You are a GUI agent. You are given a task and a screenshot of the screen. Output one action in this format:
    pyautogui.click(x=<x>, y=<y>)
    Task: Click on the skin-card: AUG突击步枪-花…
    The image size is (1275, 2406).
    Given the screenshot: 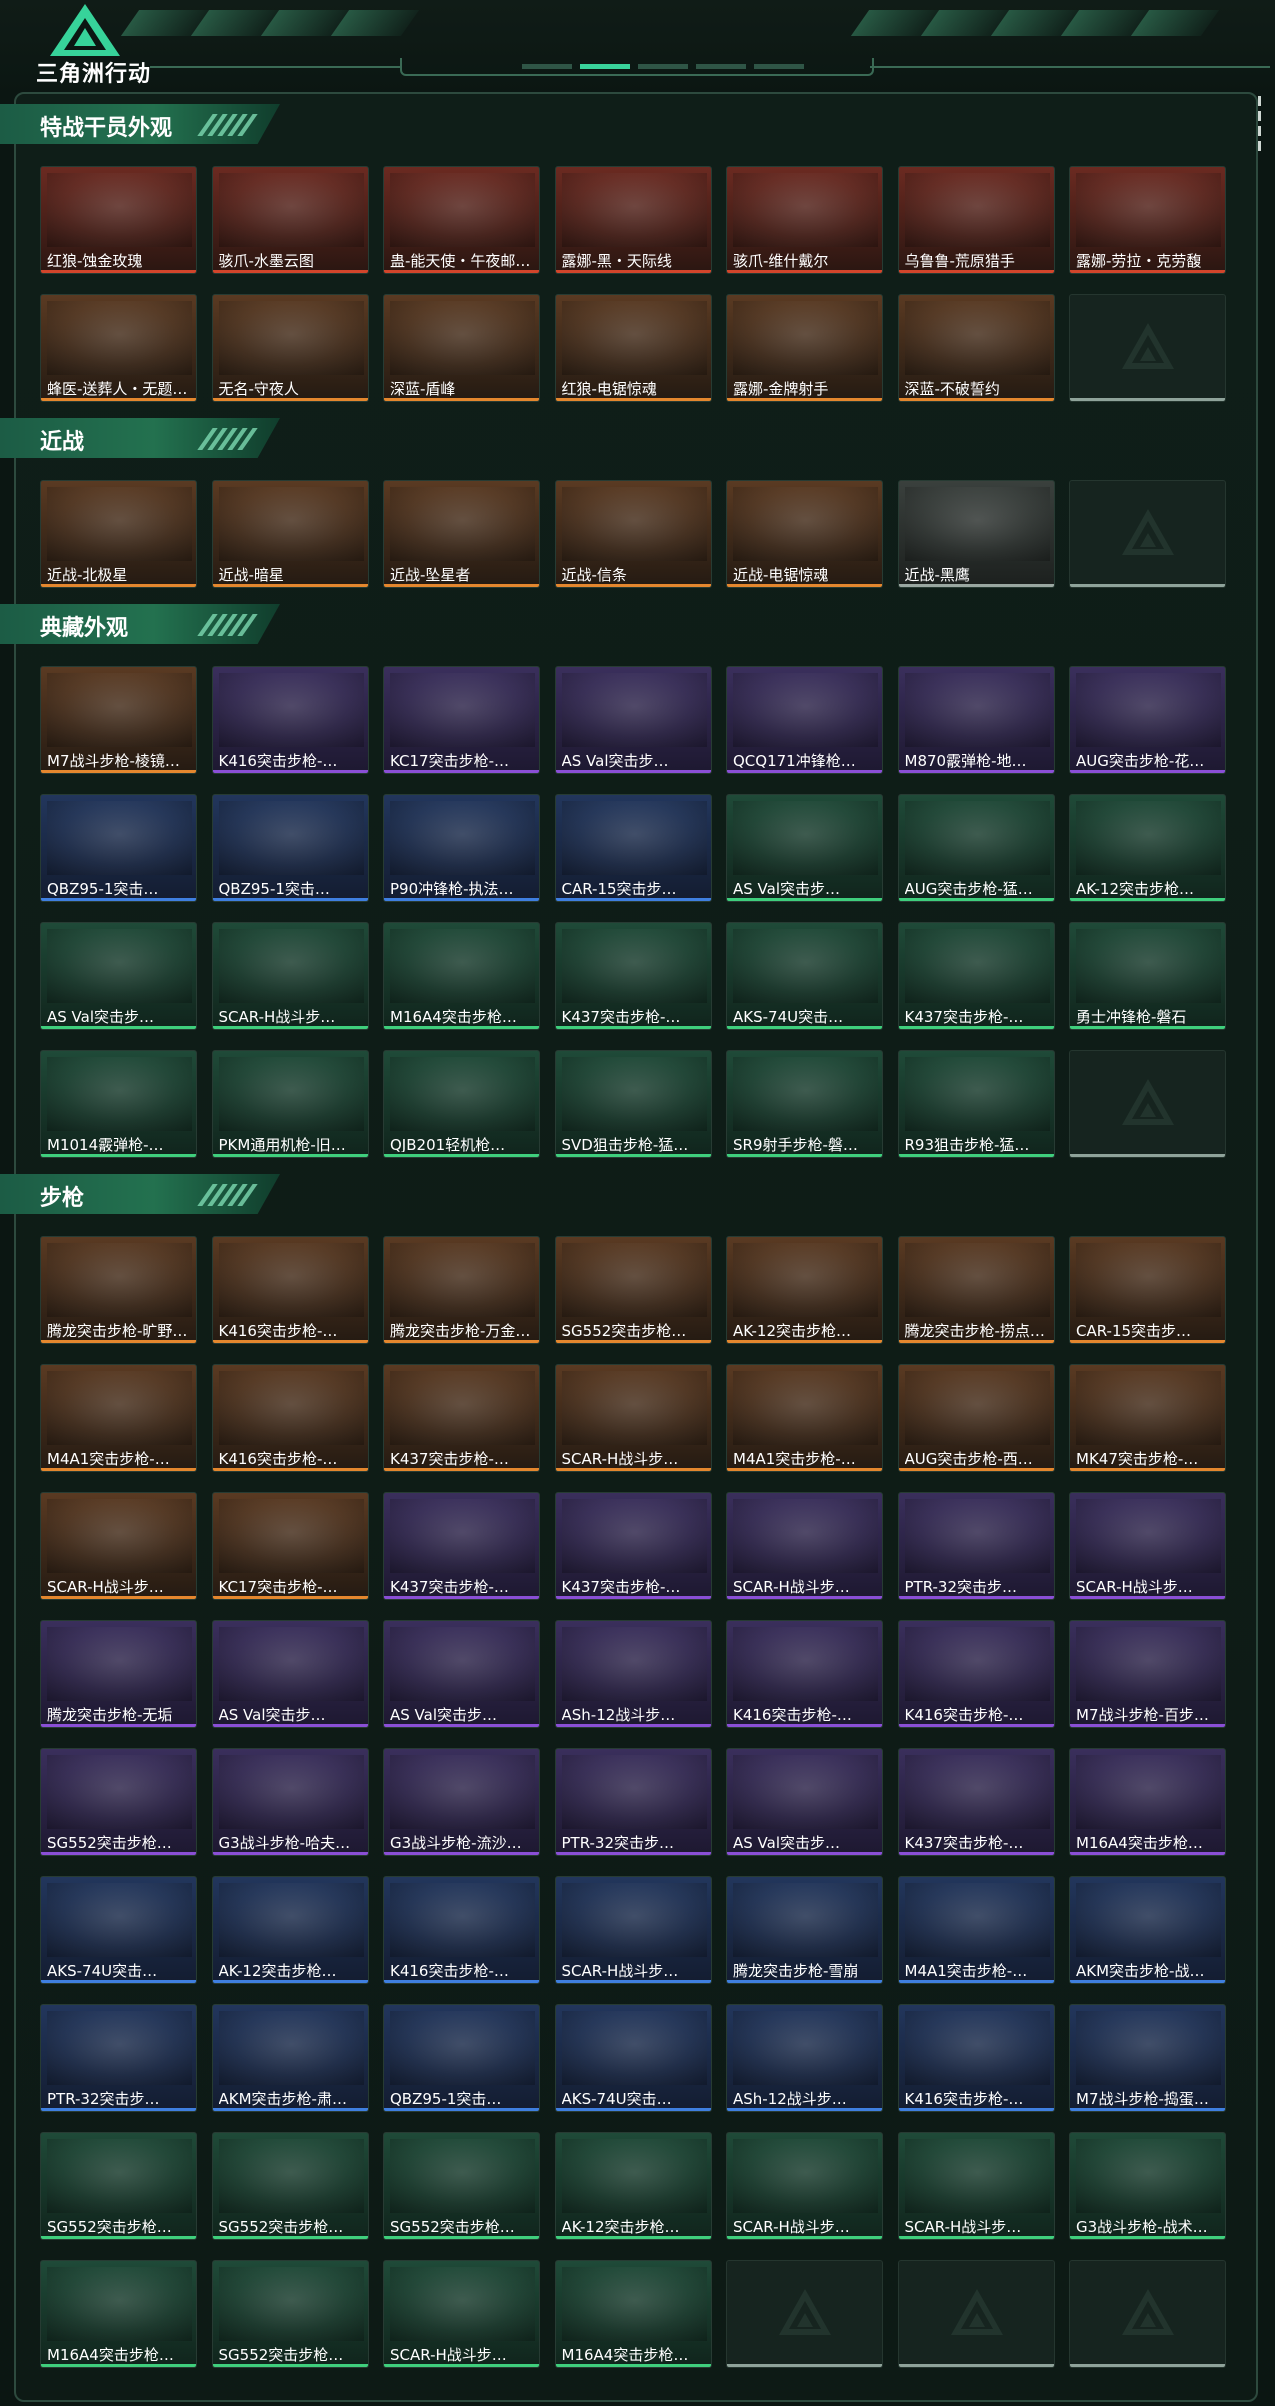 What is the action you would take?
    pyautogui.click(x=1147, y=720)
    